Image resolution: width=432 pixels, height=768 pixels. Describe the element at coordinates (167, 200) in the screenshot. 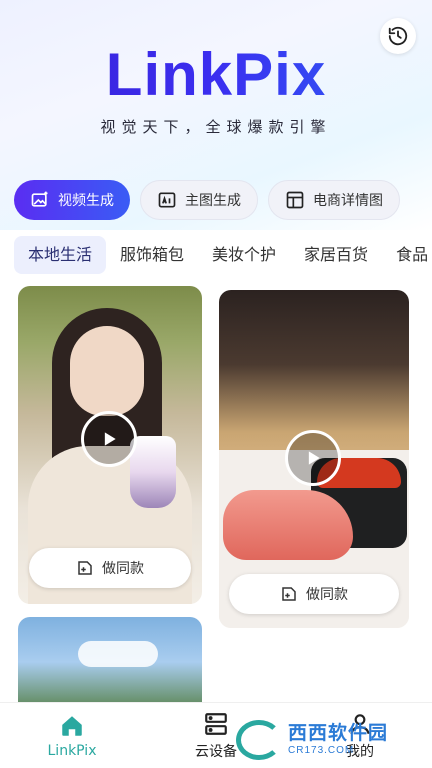

I see `ai-image-icon` at that location.